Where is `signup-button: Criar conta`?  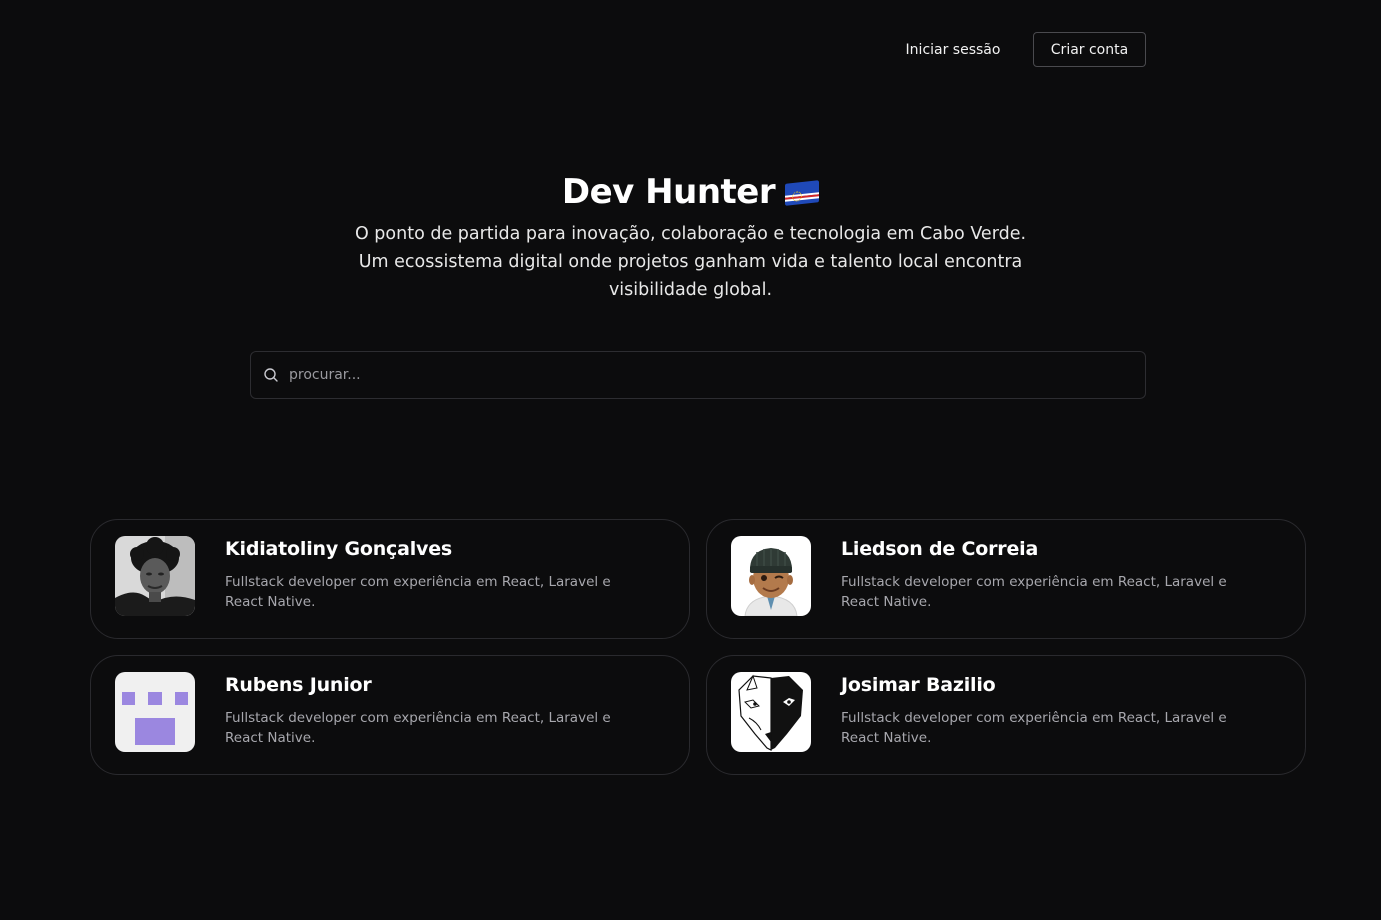 signup-button: Criar conta is located at coordinates (1089, 49).